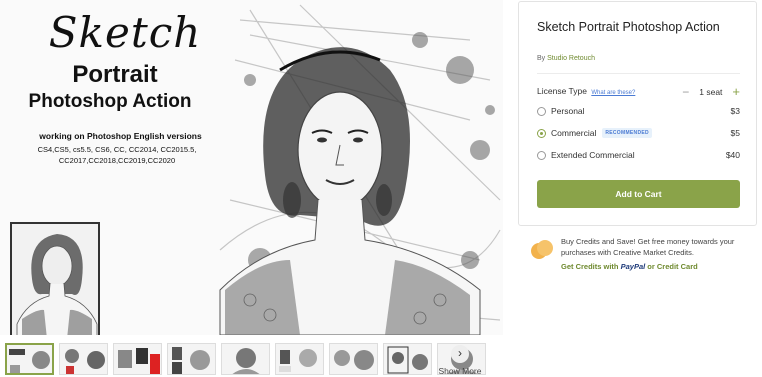 The height and width of the screenshot is (377, 762). Describe the element at coordinates (736, 91) in the screenshot. I see `seat-increment-button: +` at that location.